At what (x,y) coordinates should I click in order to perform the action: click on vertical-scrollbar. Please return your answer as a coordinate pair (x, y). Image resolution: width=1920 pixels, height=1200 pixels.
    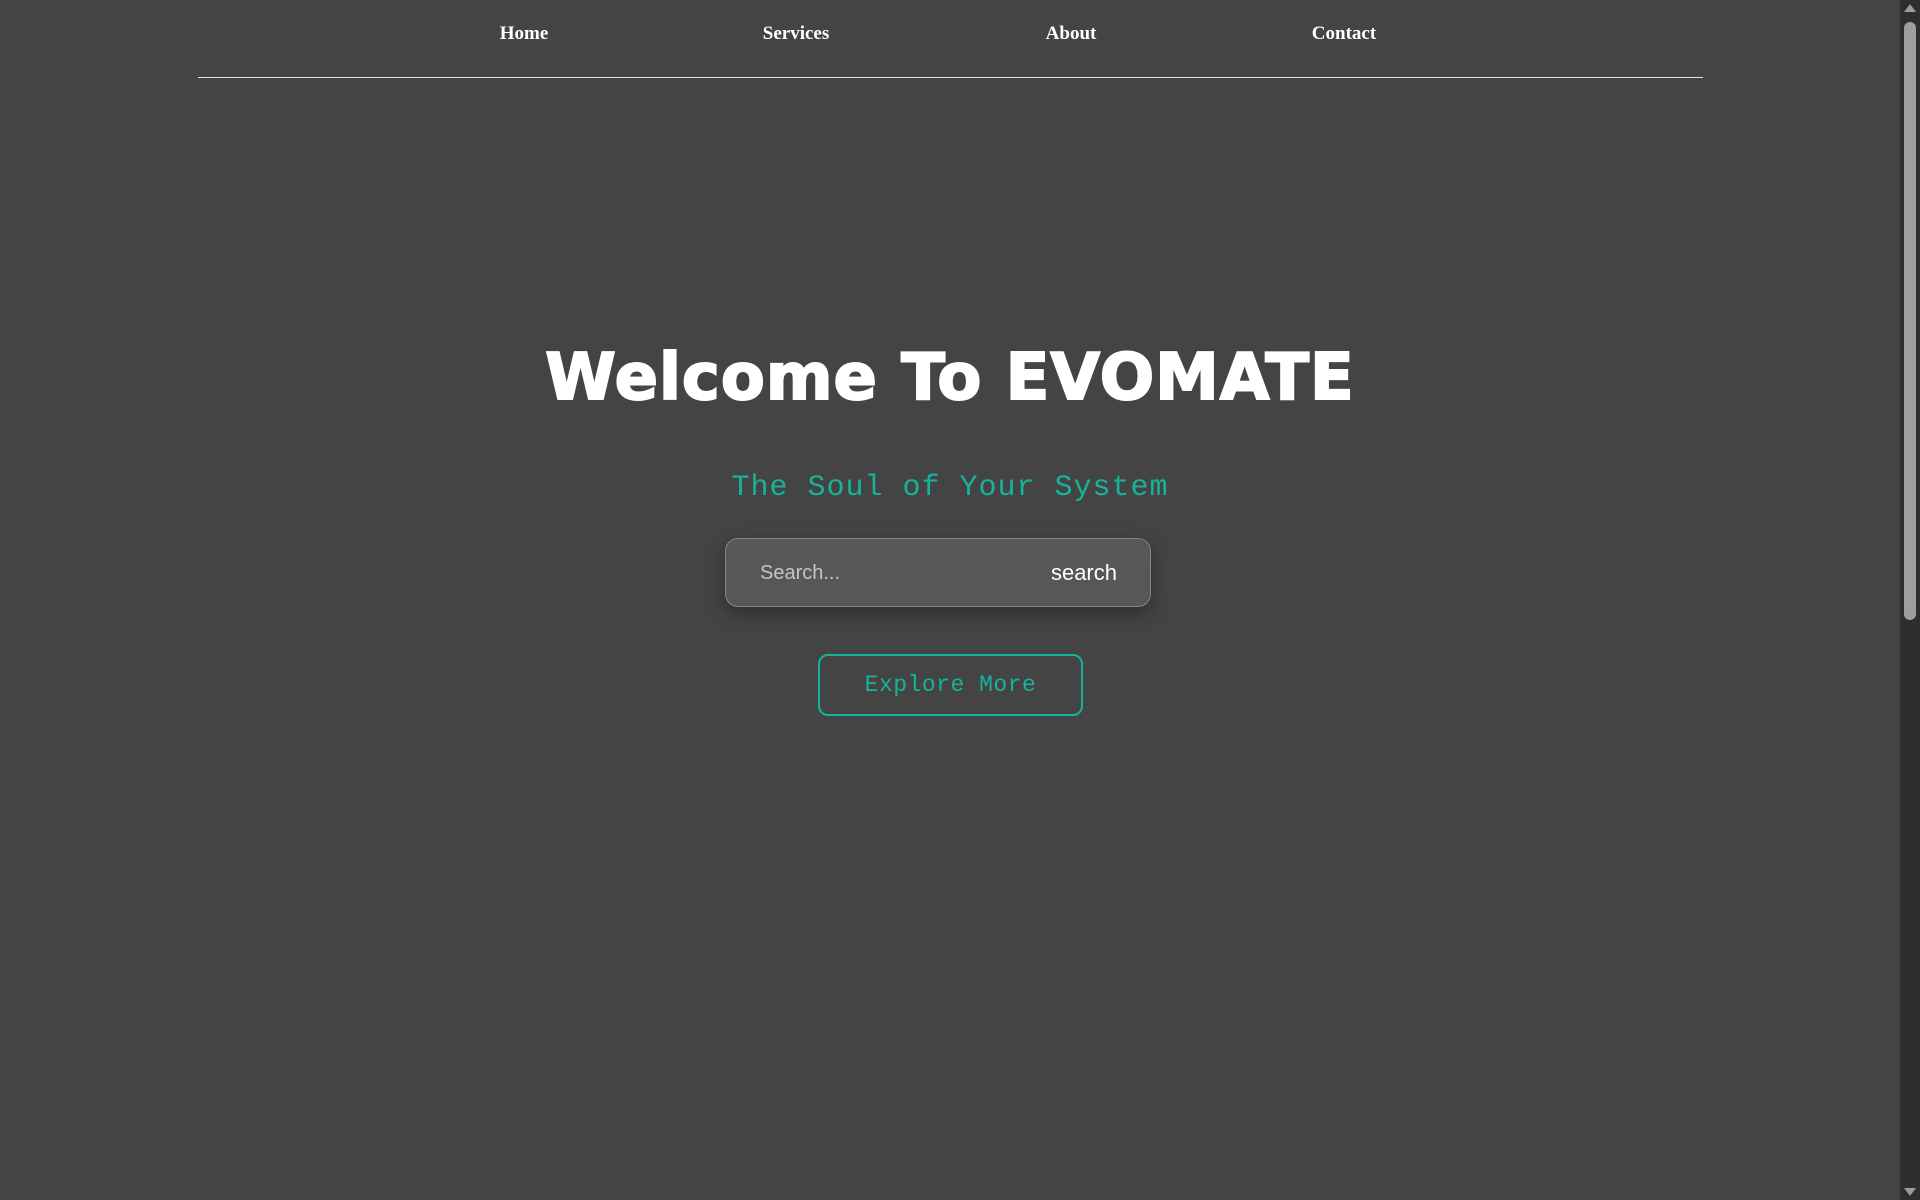
    Looking at the image, I should click on (1910, 600).